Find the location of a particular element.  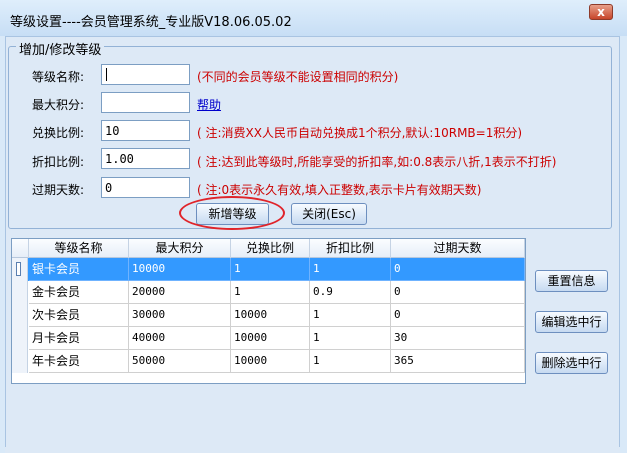

close-button: 关闭(Esc) is located at coordinates (329, 214).